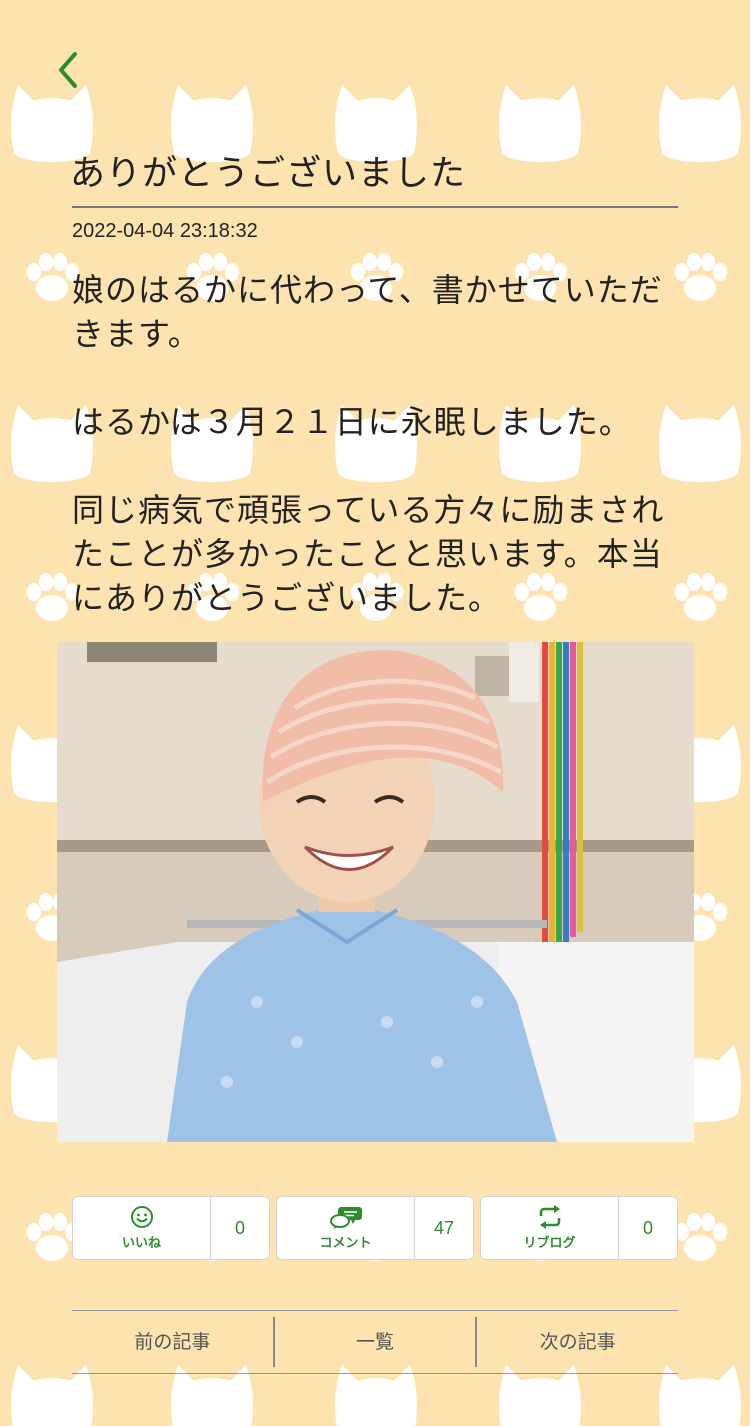  I want to click on title-divider, so click(375, 207).